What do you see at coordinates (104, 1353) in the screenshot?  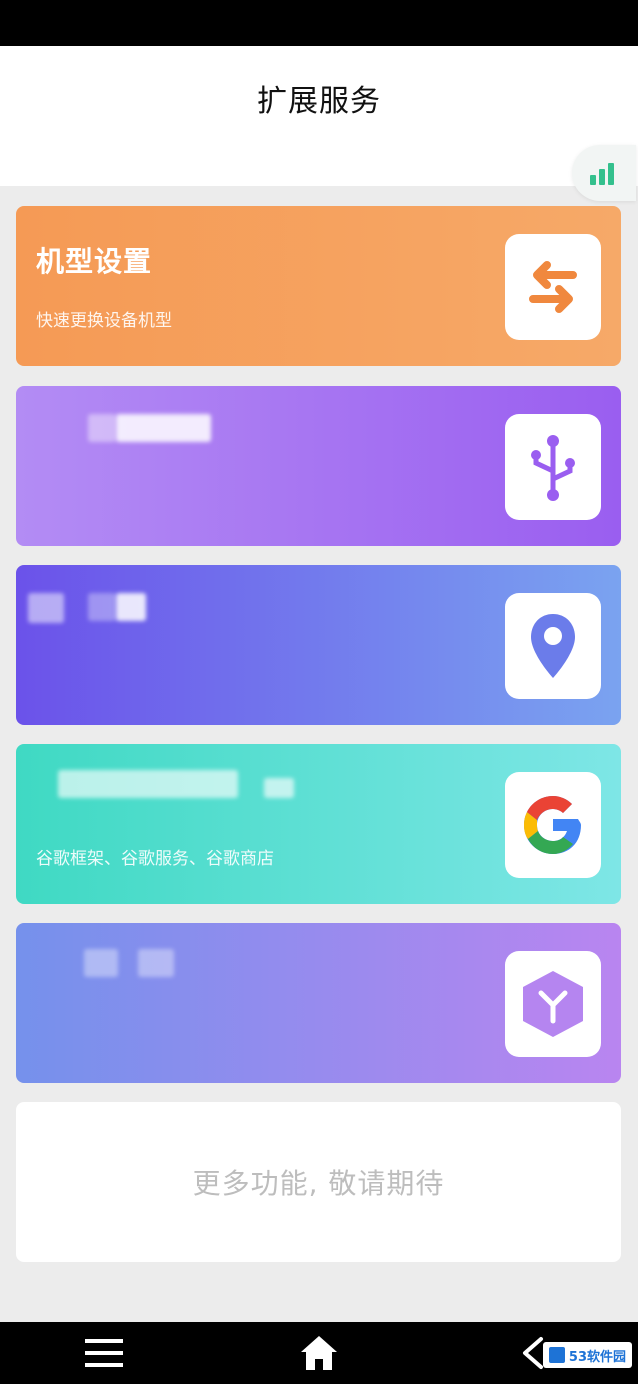 I see `menu-icon` at bounding box center [104, 1353].